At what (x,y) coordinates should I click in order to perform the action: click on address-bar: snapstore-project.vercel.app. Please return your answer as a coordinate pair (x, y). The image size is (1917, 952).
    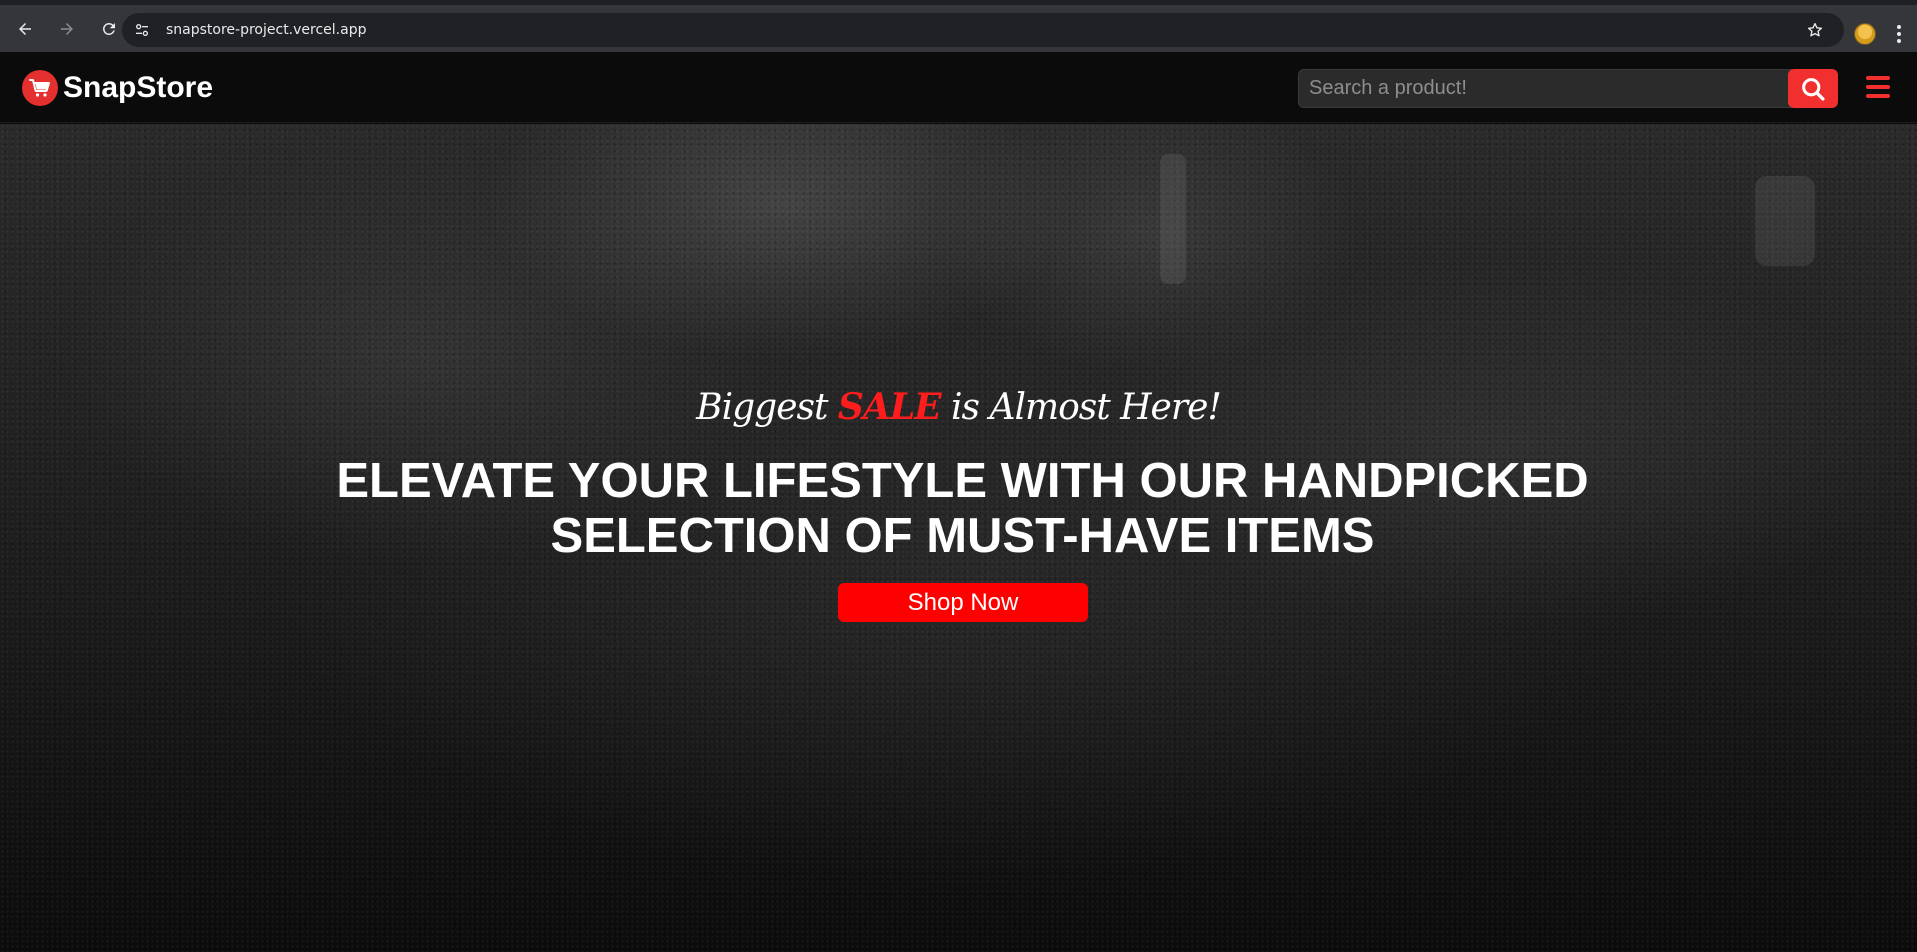
    Looking at the image, I should click on (983, 30).